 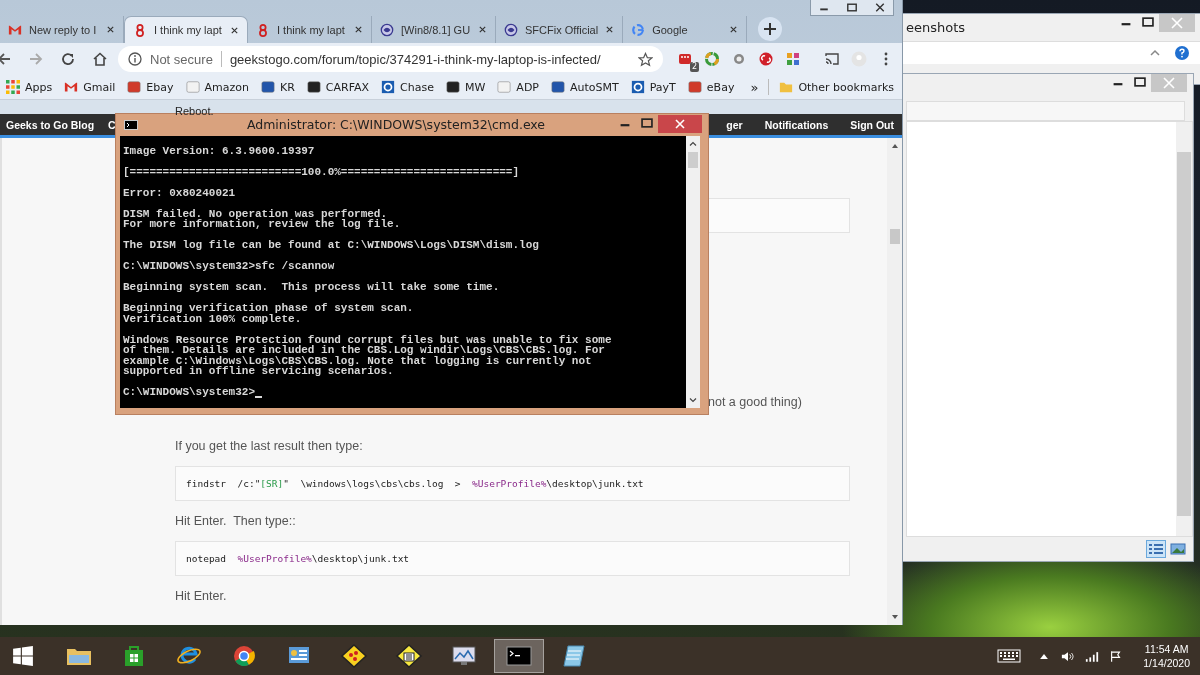 What do you see at coordinates (512, 558) in the screenshot?
I see `code-block: notepad %UserProfile%\desktop\junk.txt` at bounding box center [512, 558].